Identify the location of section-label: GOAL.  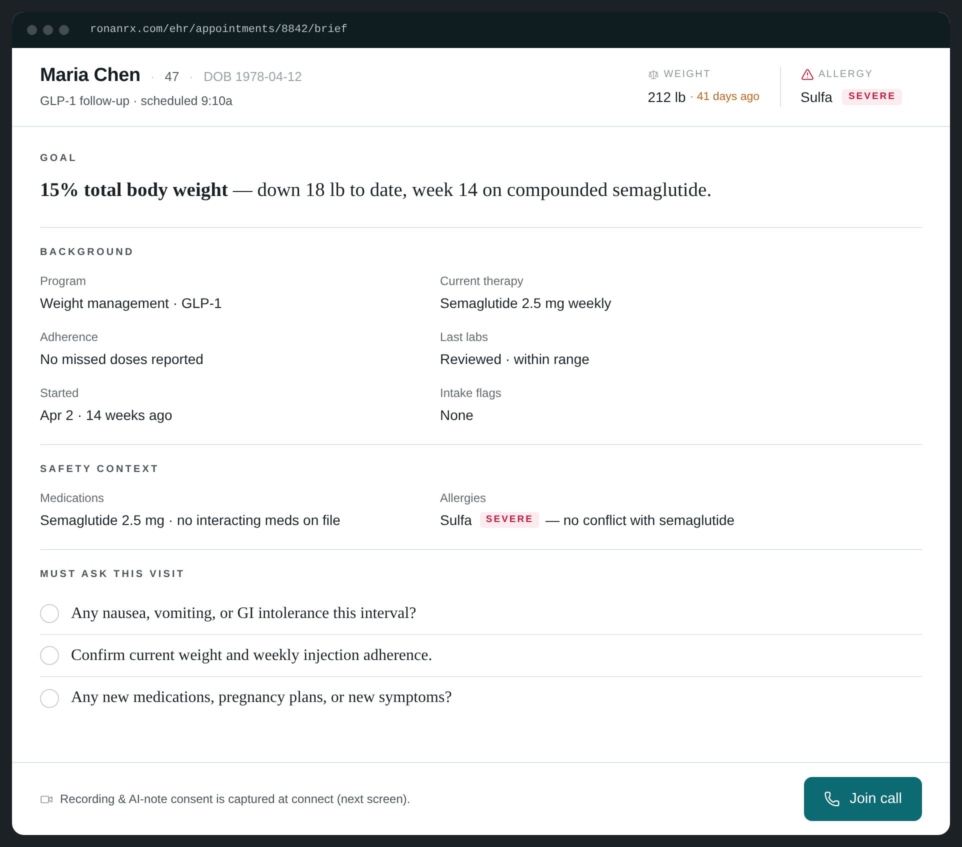
(59, 159).